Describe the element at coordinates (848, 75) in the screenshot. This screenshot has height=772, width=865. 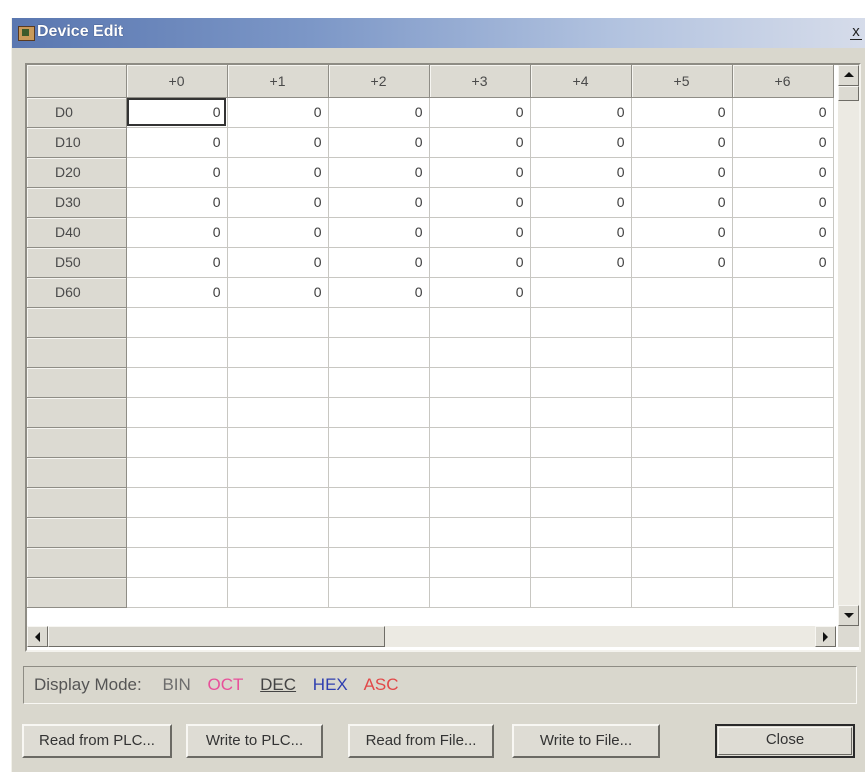
I see `scroll-up-button` at that location.